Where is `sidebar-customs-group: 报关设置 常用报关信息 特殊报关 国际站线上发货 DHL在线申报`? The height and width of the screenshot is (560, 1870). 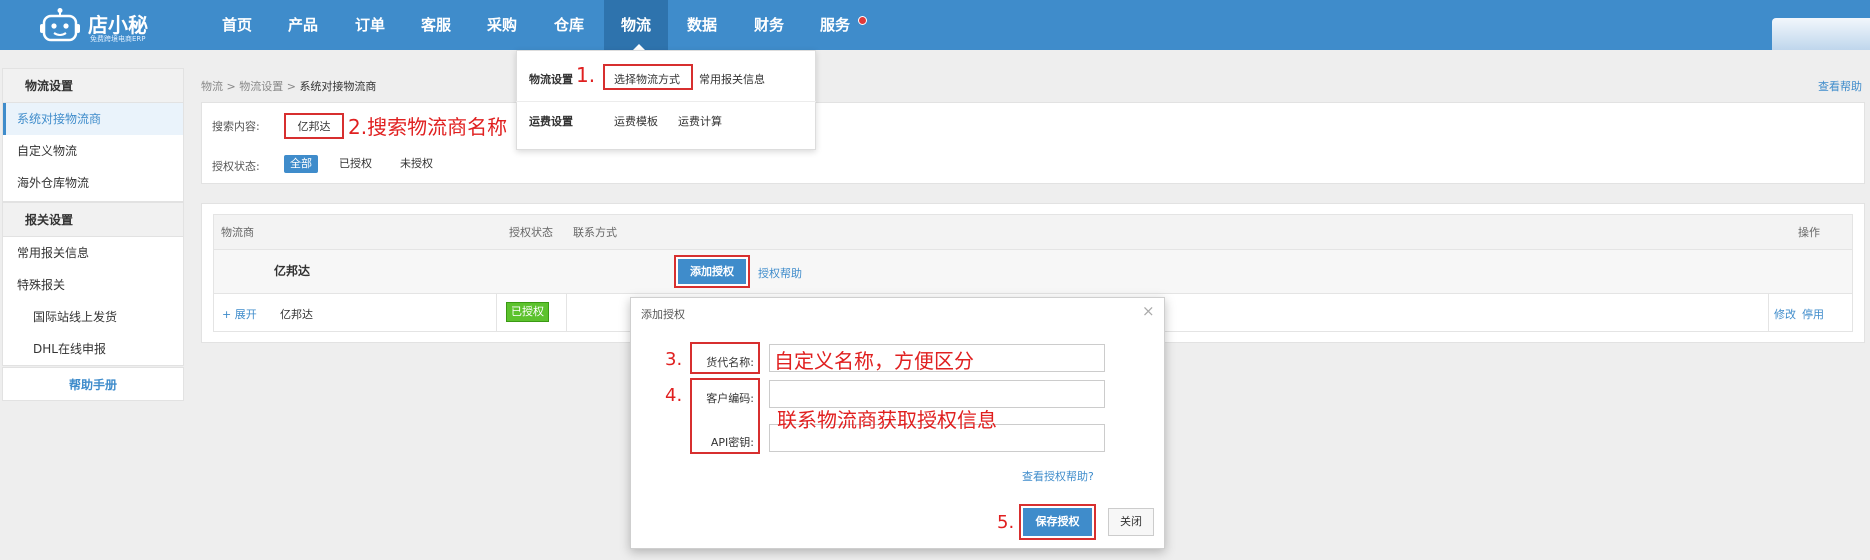
sidebar-customs-group: 报关设置 常用报关信息 特殊报关 国际站线上发货 DHL在线申报 is located at coordinates (93, 284).